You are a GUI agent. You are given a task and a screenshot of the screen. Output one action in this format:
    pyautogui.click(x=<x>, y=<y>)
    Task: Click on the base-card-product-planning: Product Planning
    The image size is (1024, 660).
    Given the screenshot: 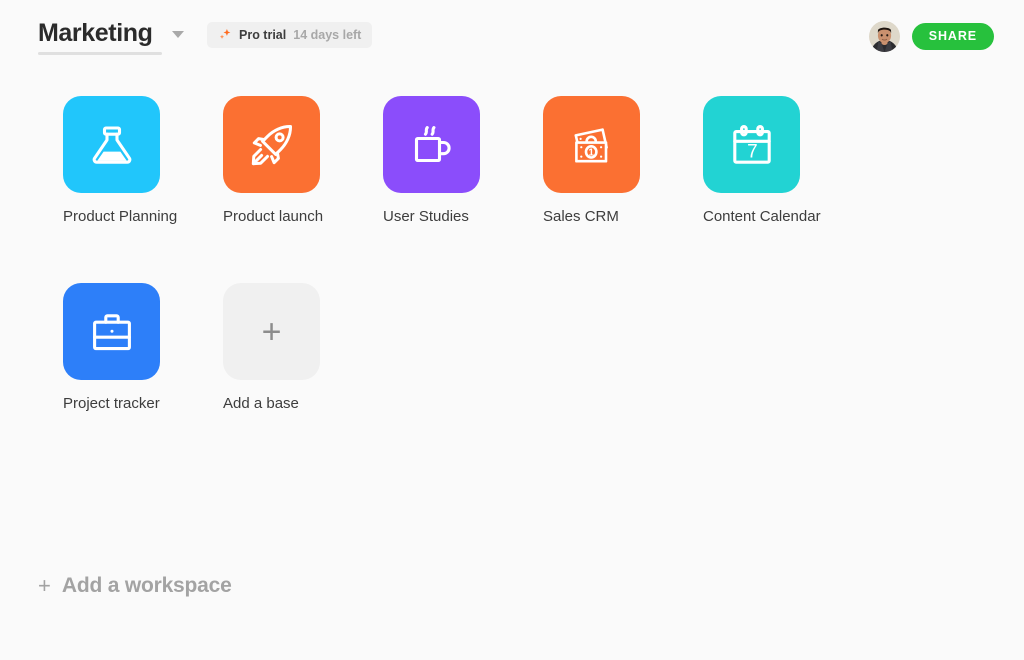 What is the action you would take?
    pyautogui.click(x=143, y=161)
    